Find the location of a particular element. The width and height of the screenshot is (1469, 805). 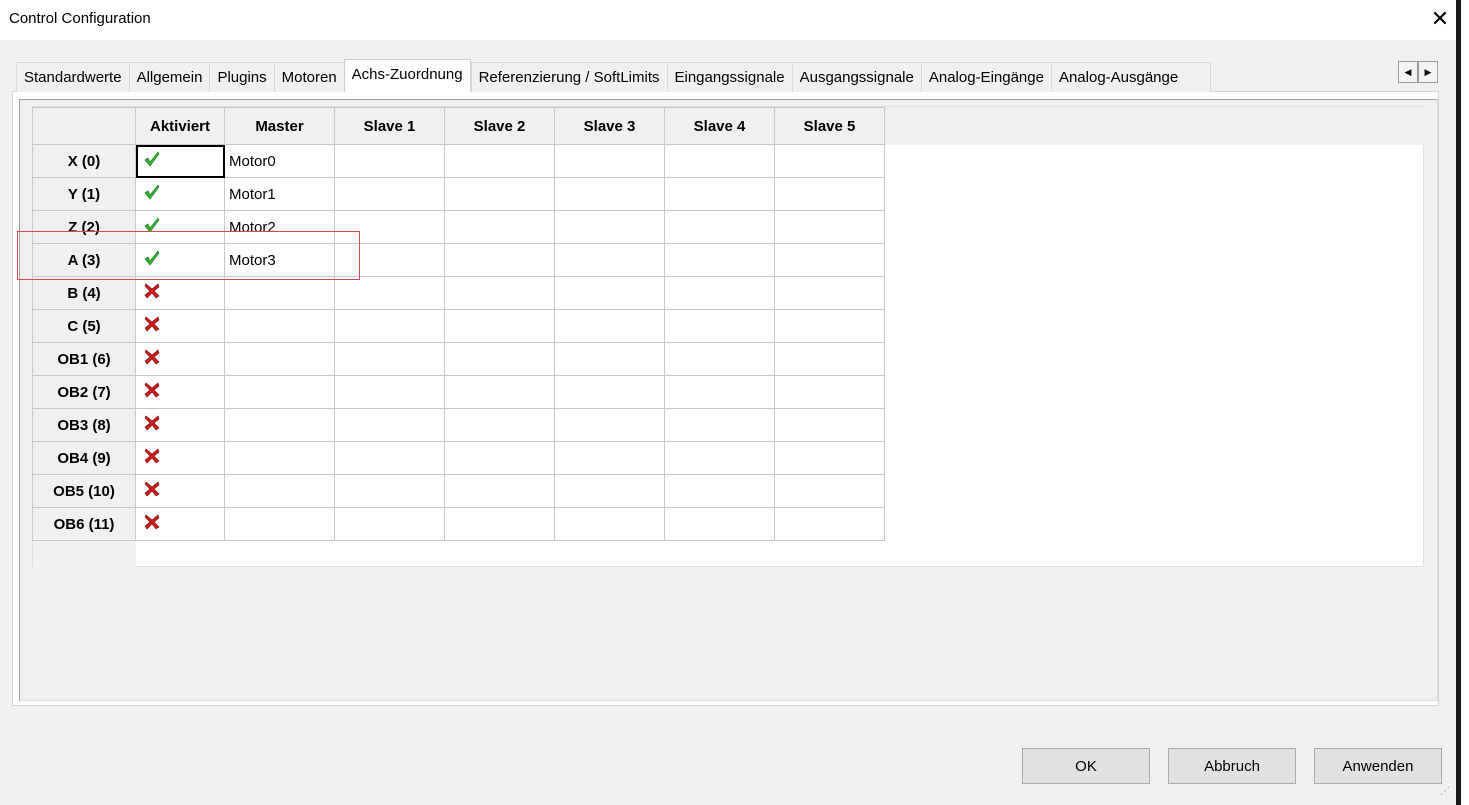

close-icon: ✕ is located at coordinates (1440, 18).